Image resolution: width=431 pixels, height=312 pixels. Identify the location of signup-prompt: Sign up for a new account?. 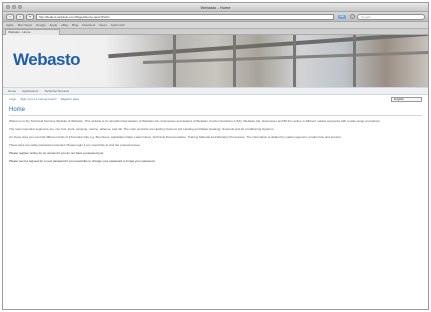
(38, 99).